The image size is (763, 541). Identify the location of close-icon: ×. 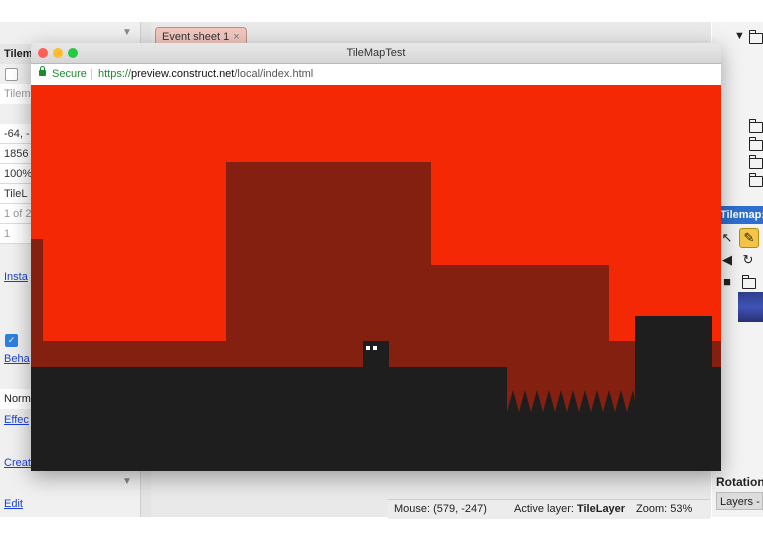
(236, 37).